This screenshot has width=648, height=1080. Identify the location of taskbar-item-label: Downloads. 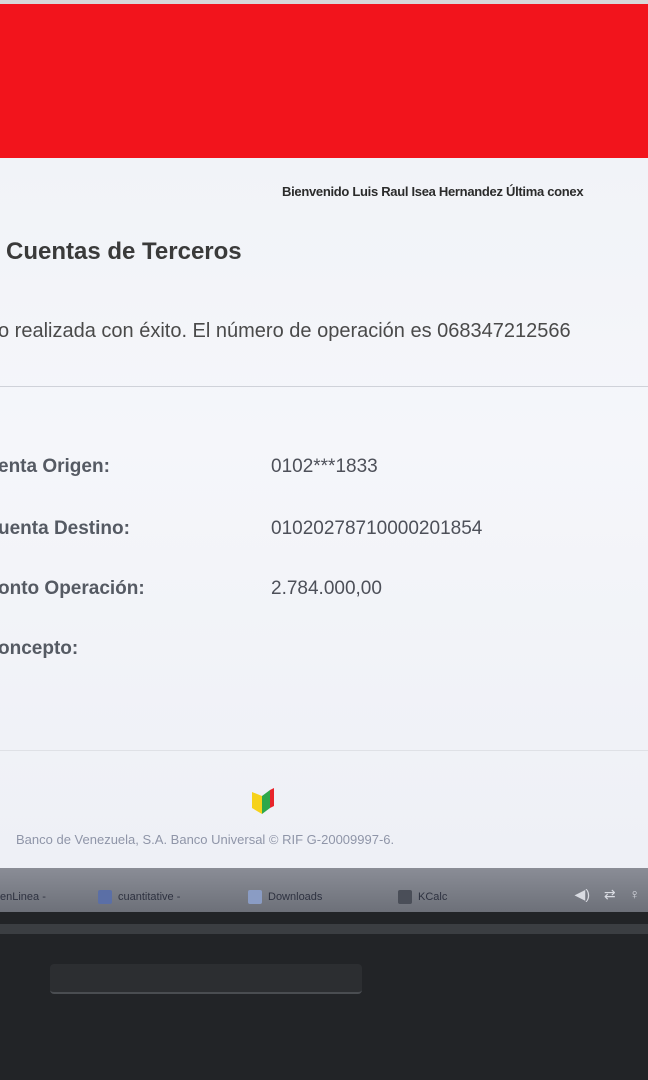
(295, 897).